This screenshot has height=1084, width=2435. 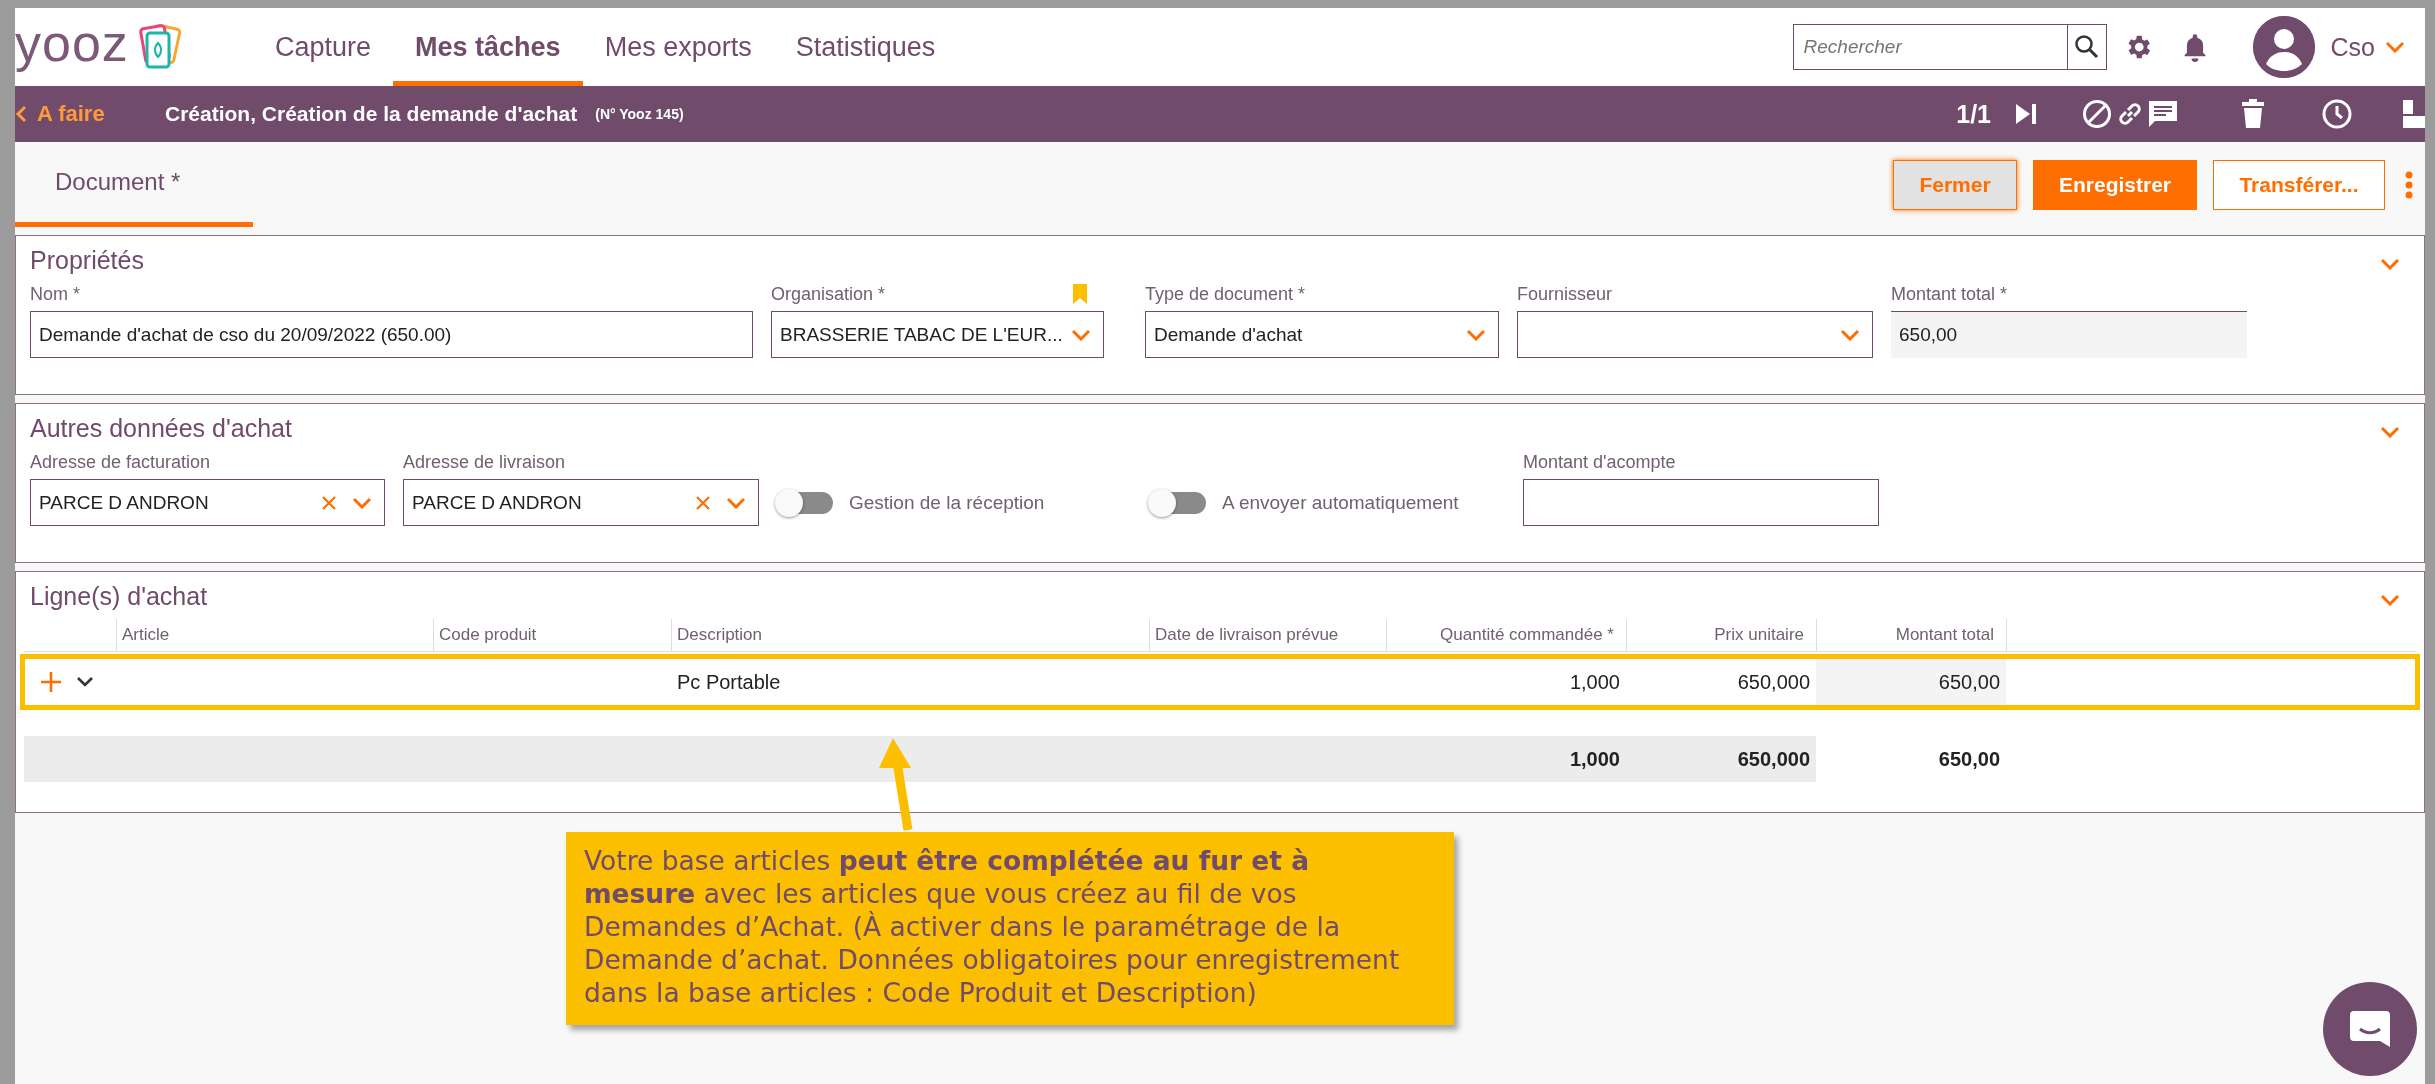 What do you see at coordinates (120, 462) in the screenshot?
I see `field-label: Adresse de facturation` at bounding box center [120, 462].